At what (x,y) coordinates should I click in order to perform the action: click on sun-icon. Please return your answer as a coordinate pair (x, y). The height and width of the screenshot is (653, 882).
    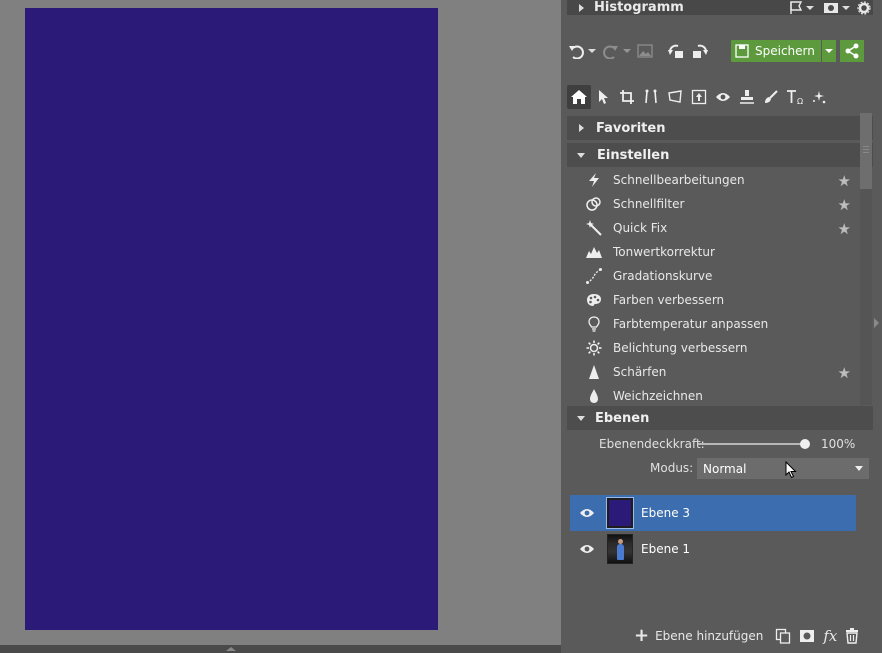
    Looking at the image, I should click on (594, 348).